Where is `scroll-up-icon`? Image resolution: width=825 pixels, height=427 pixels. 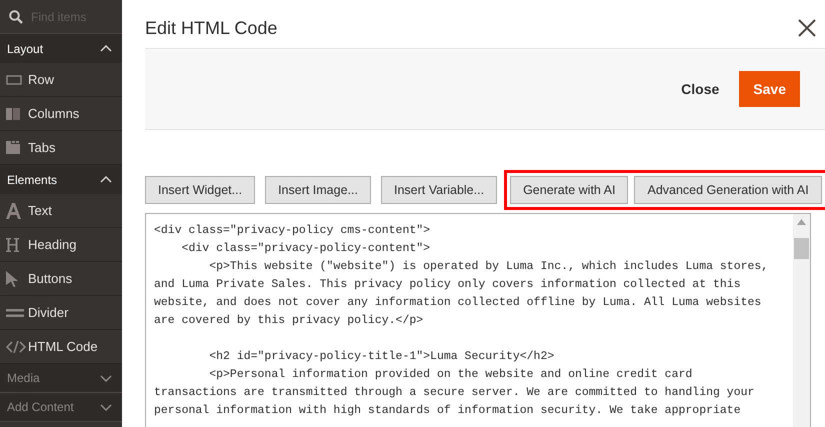
scroll-up-icon is located at coordinates (801, 222).